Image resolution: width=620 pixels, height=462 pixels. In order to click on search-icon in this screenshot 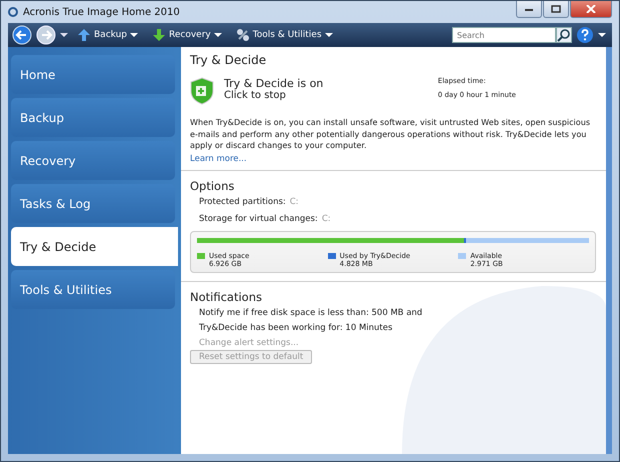, I will do `click(564, 35)`.